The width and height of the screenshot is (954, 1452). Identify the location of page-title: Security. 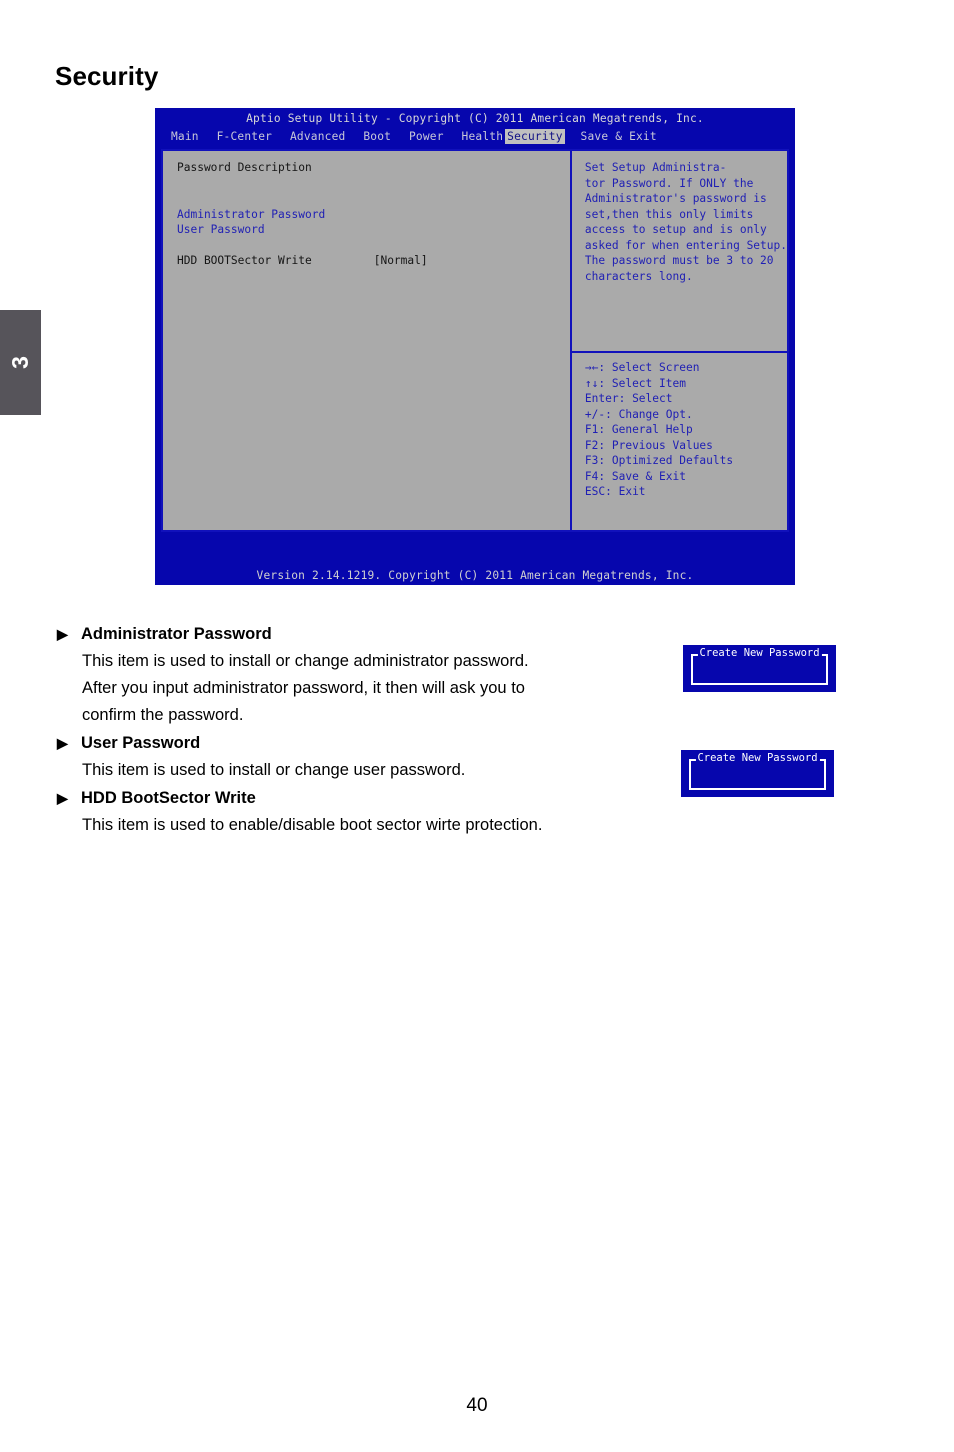
(107, 76).